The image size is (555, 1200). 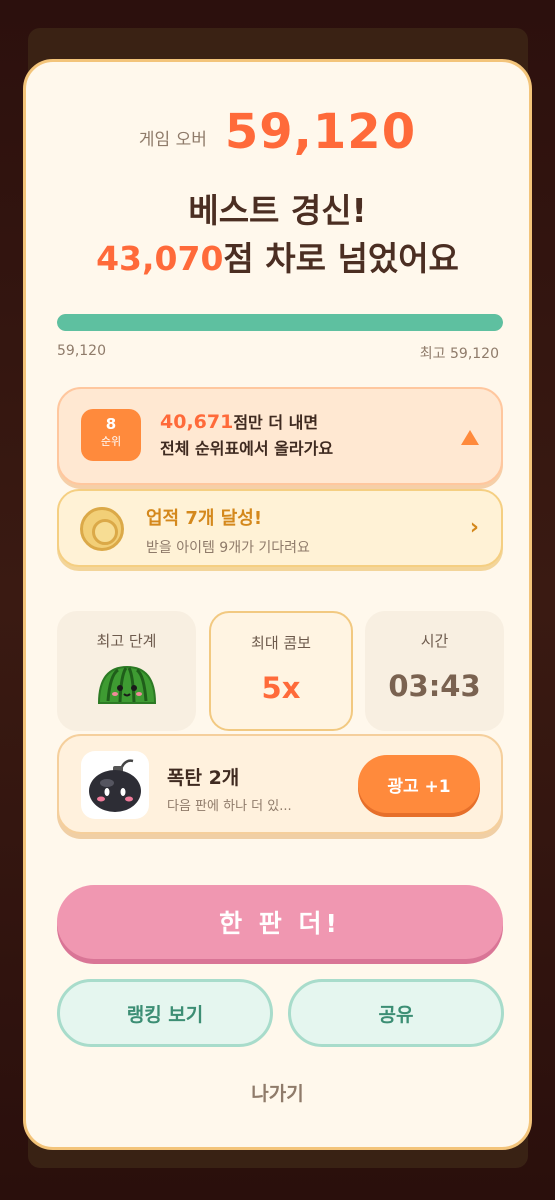 I want to click on rank-message: 40,671점만 더 내면 전체 순위표에서 올라가요, so click(x=246, y=435).